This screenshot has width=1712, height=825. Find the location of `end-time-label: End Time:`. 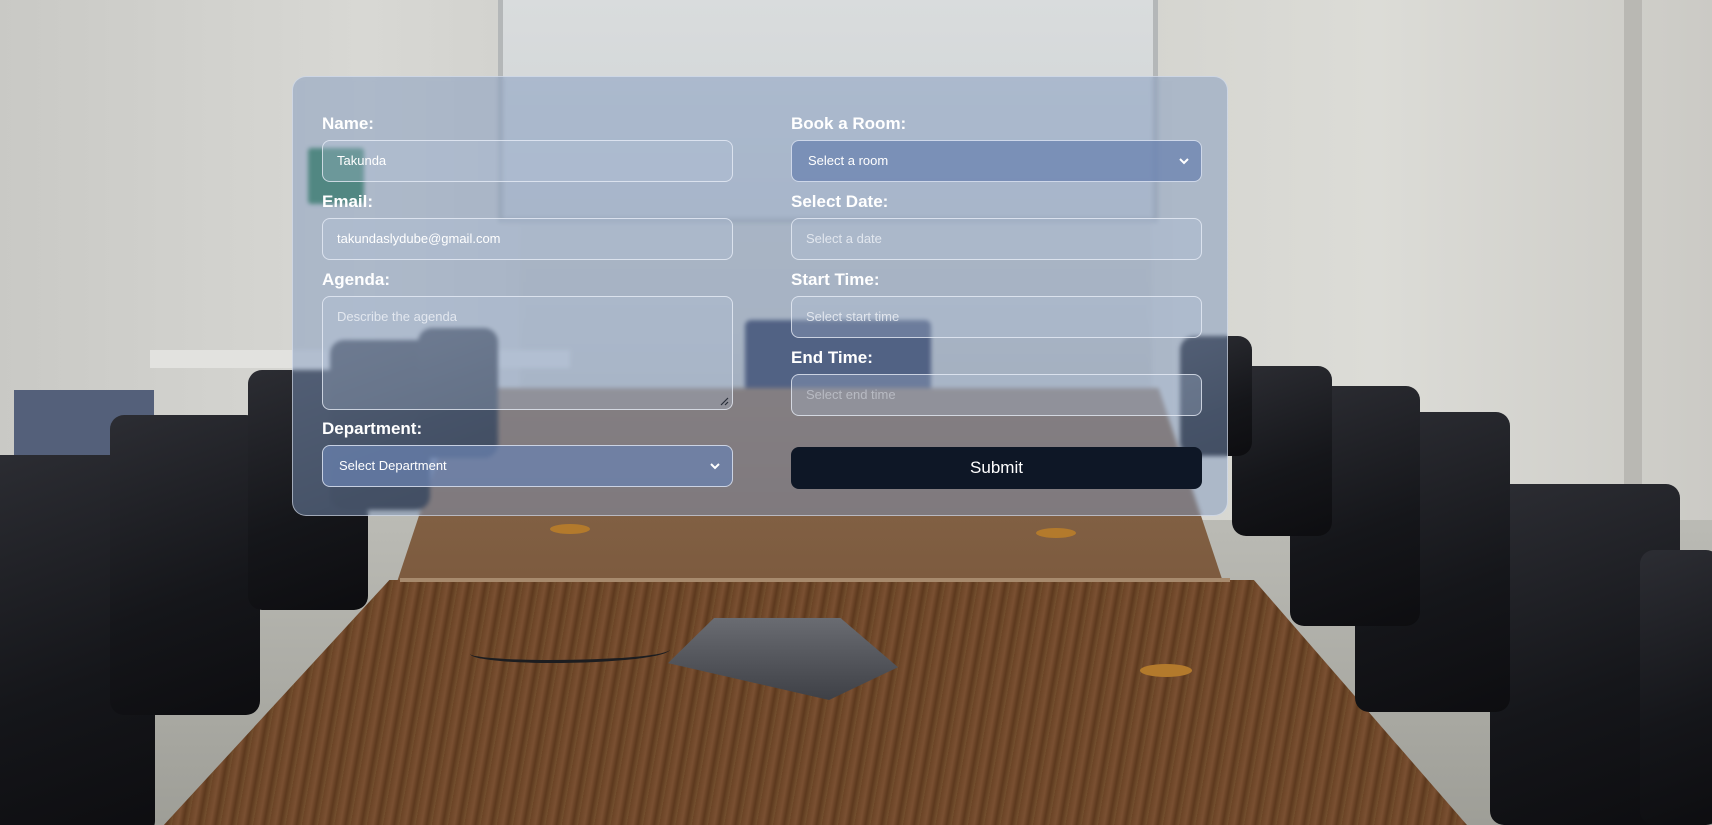

end-time-label: End Time: is located at coordinates (832, 357).